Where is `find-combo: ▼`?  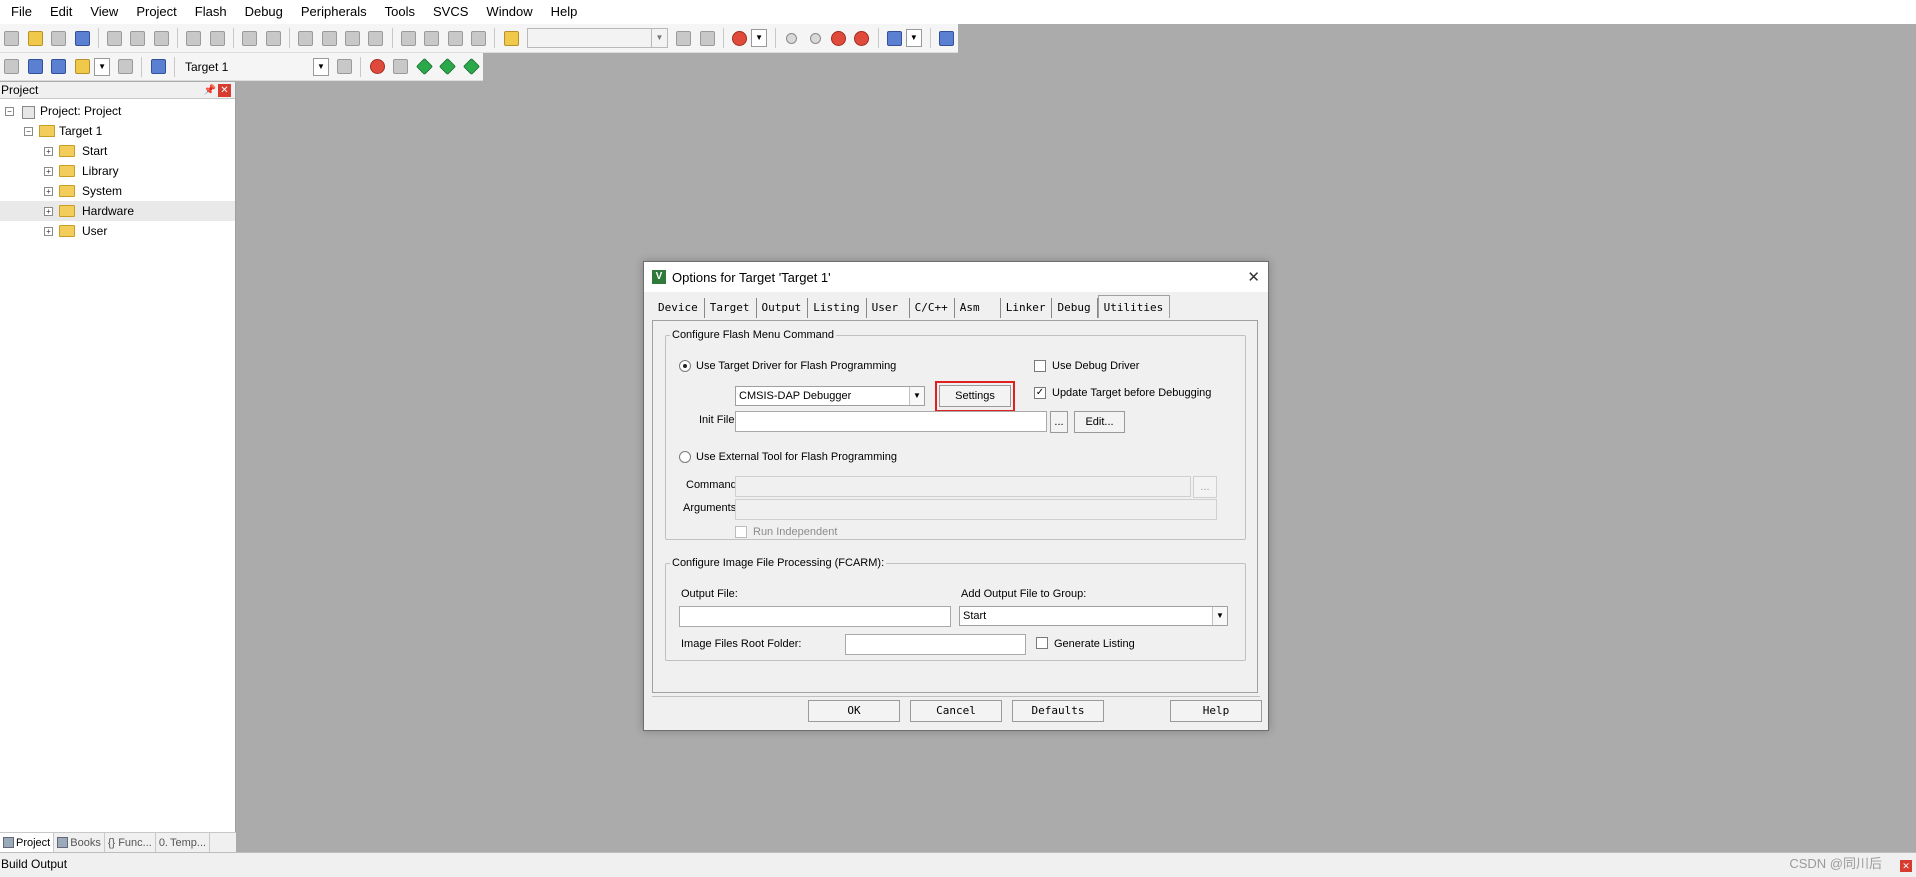 find-combo: ▼ is located at coordinates (597, 38).